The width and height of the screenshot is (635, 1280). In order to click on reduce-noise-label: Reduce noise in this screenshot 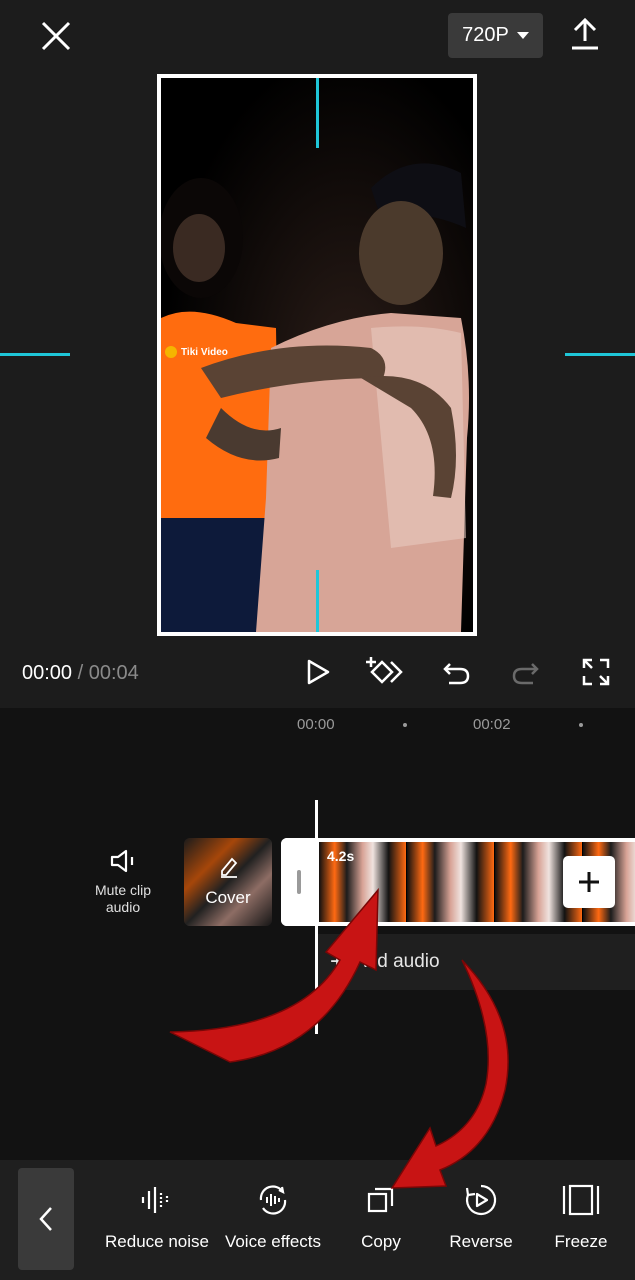, I will do `click(157, 1241)`.